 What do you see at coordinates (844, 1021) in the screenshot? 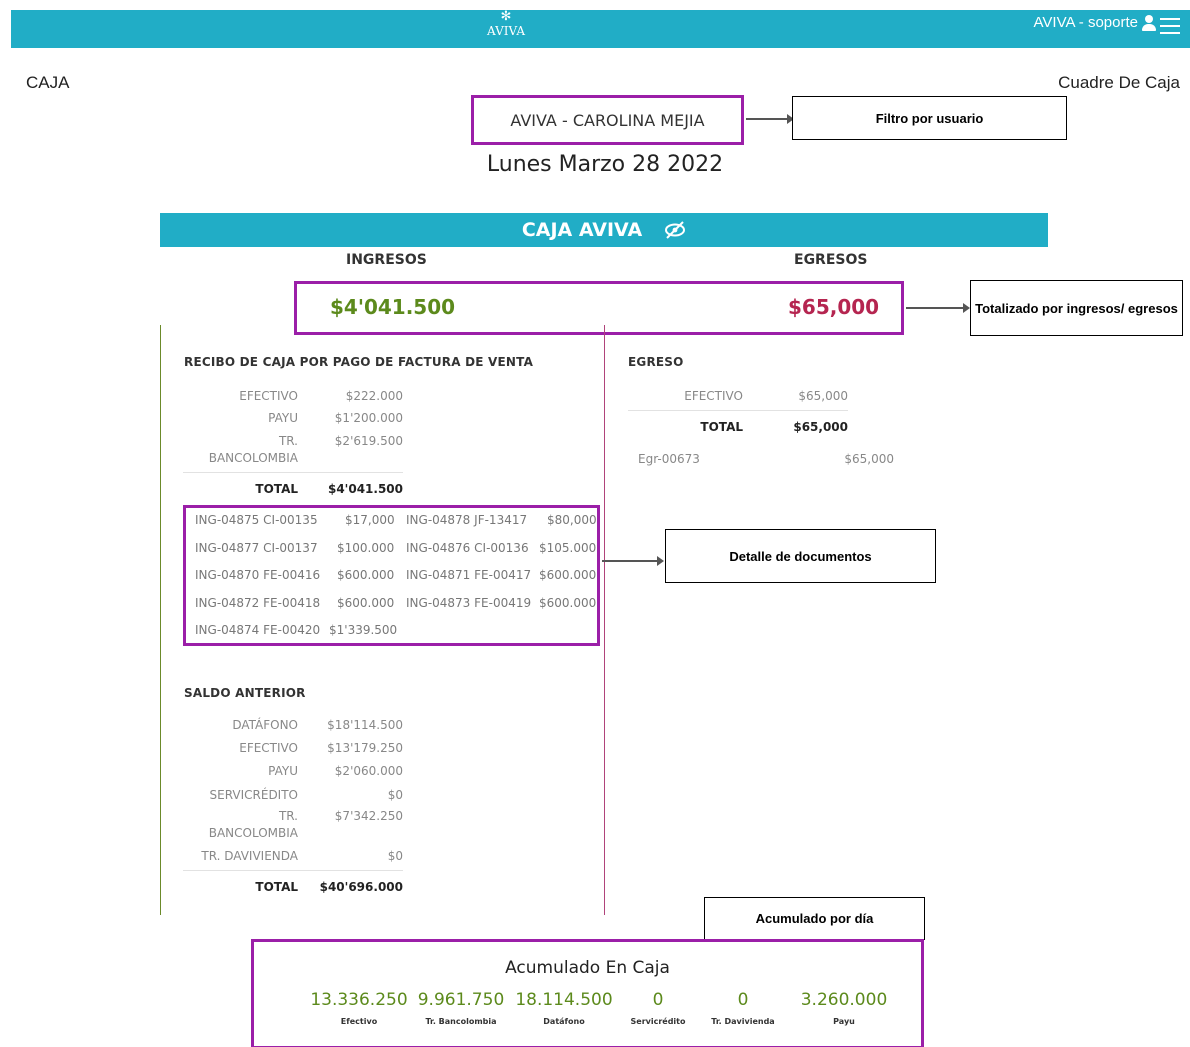
I see `acumulado-label: Payu` at bounding box center [844, 1021].